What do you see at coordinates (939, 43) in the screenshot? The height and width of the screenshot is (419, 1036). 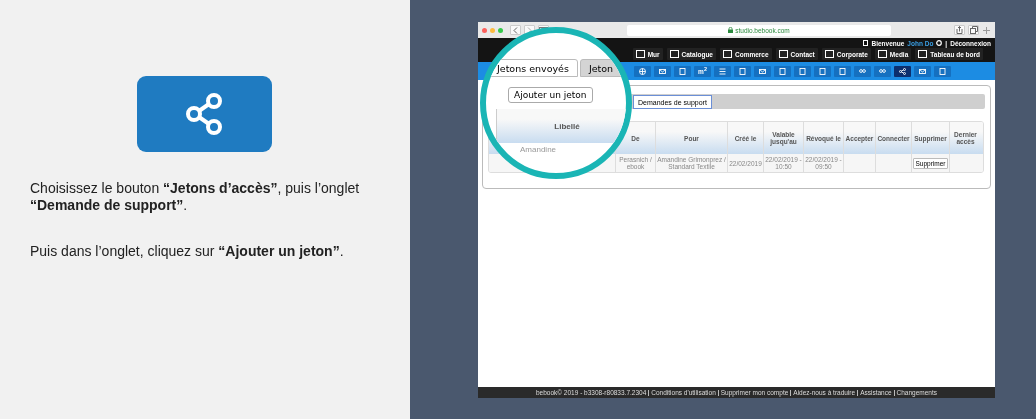 I see `gear-icon` at bounding box center [939, 43].